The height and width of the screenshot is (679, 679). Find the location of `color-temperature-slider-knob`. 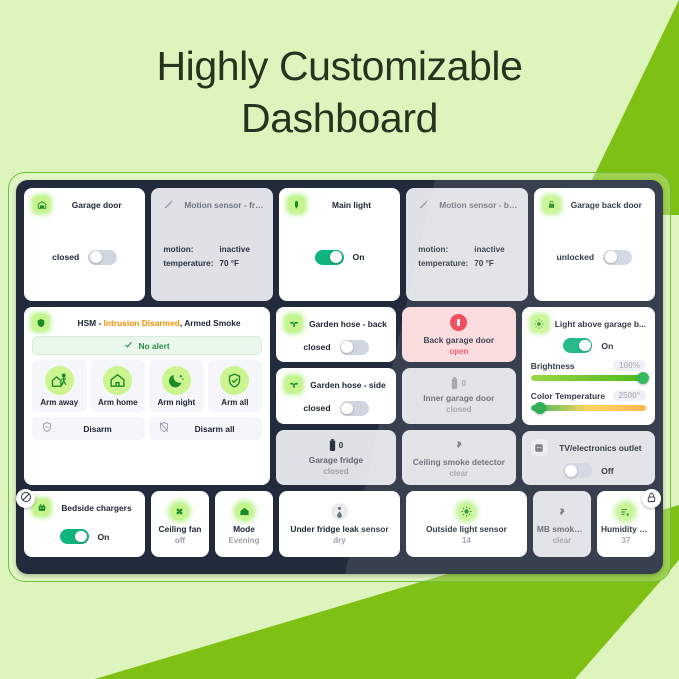

color-temperature-slider-knob is located at coordinates (539, 408).